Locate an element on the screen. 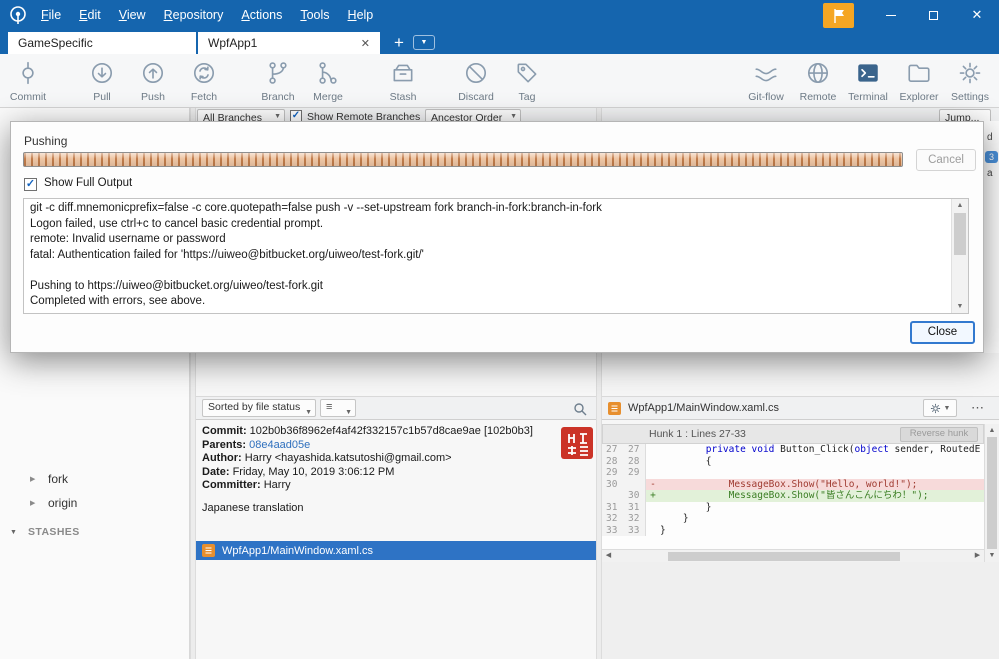 The image size is (999, 659). tab-gamespecific: GameSpecific is located at coordinates (102, 43).